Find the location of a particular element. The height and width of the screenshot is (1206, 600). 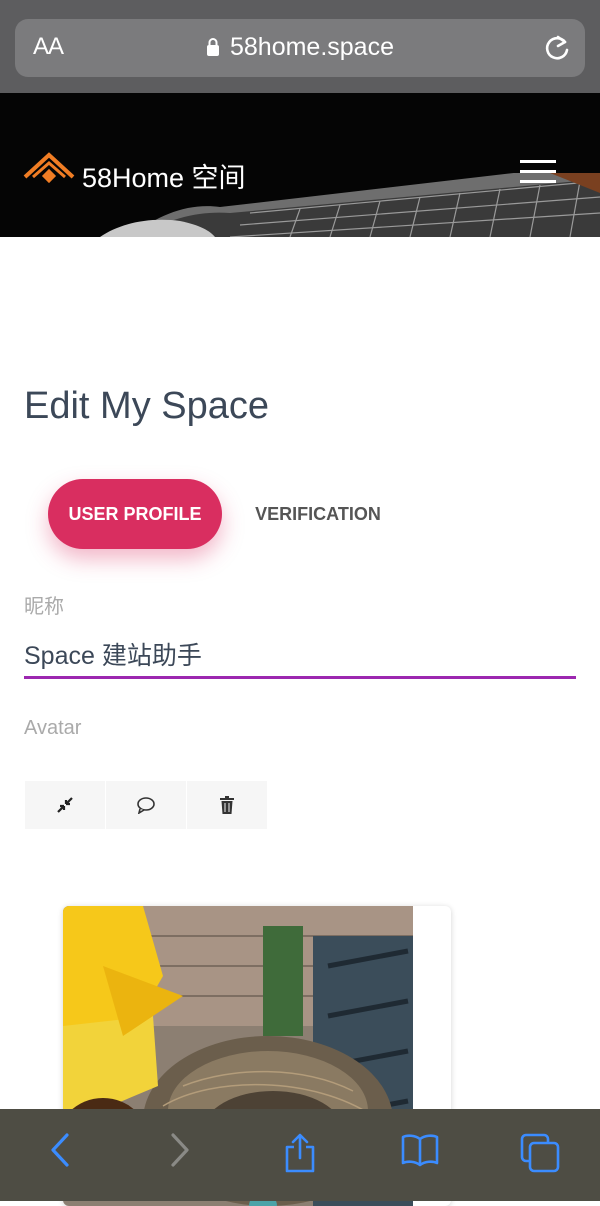

avatar-toolbar is located at coordinates (146, 805).